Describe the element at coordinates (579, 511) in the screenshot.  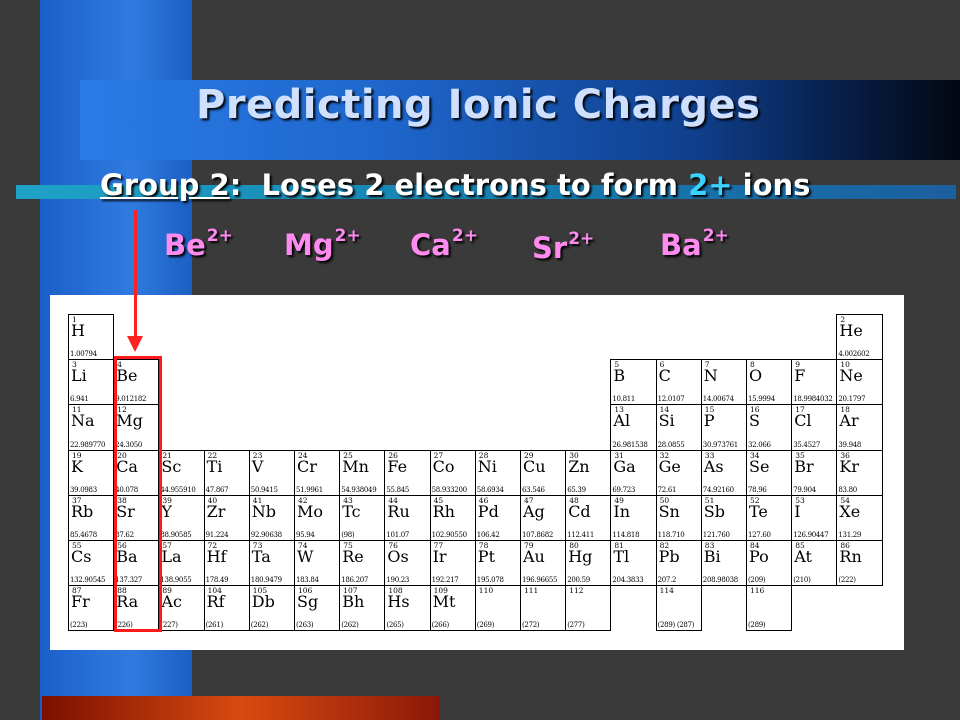
I see `element-symbol: Cd` at that location.